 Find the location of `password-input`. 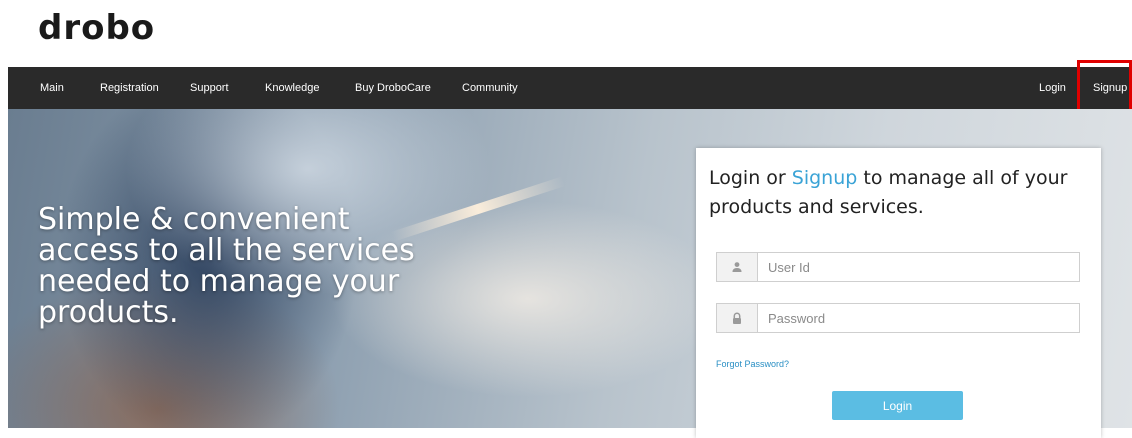

password-input is located at coordinates (918, 318).